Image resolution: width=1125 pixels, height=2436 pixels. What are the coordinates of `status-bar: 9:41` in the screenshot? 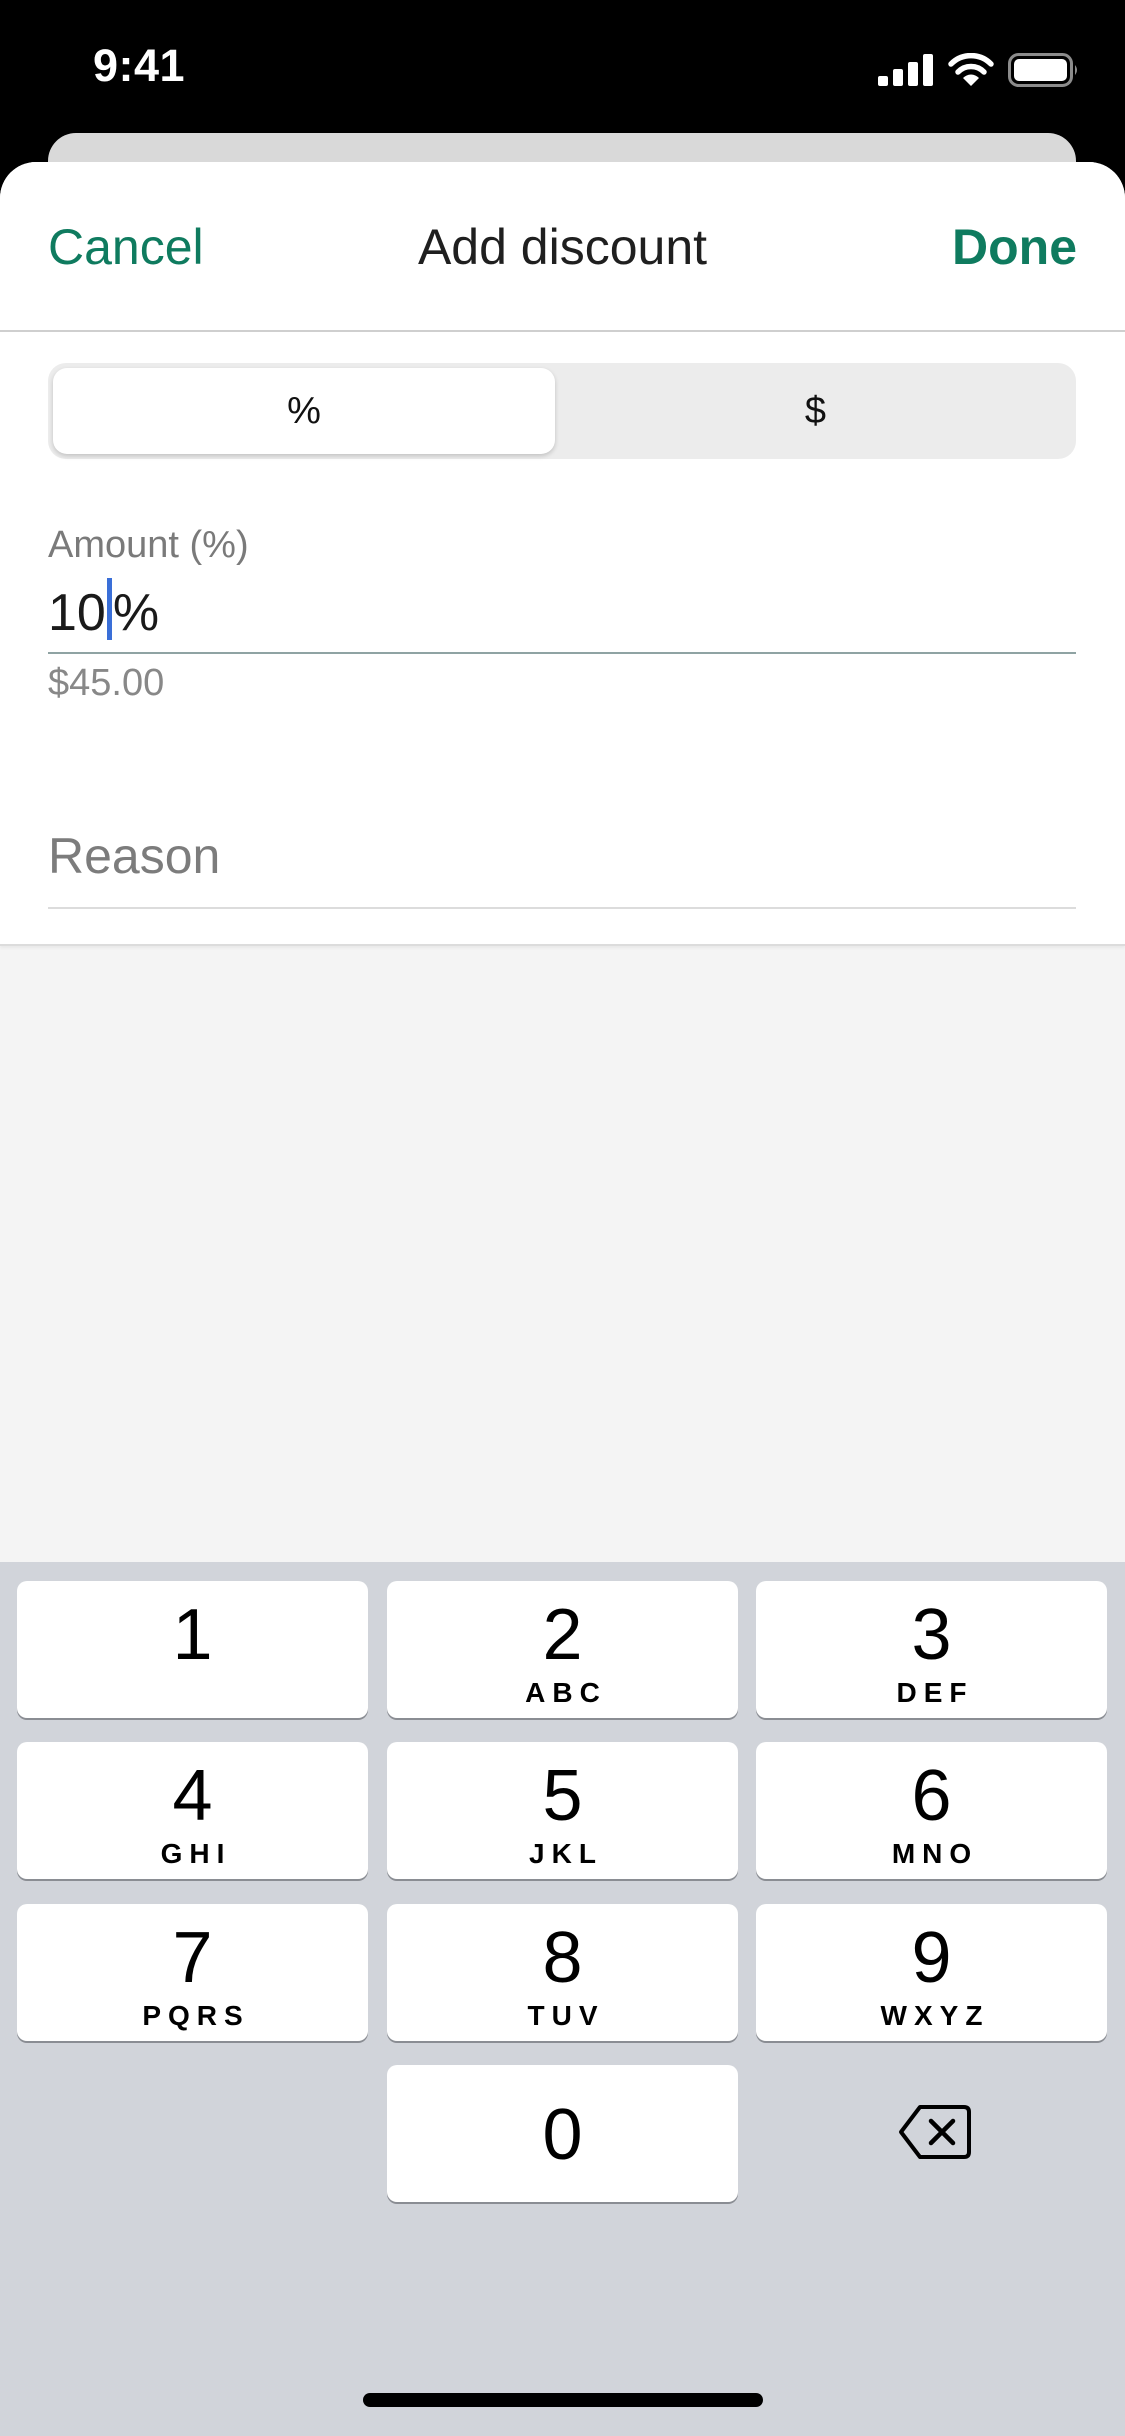 It's located at (562, 70).